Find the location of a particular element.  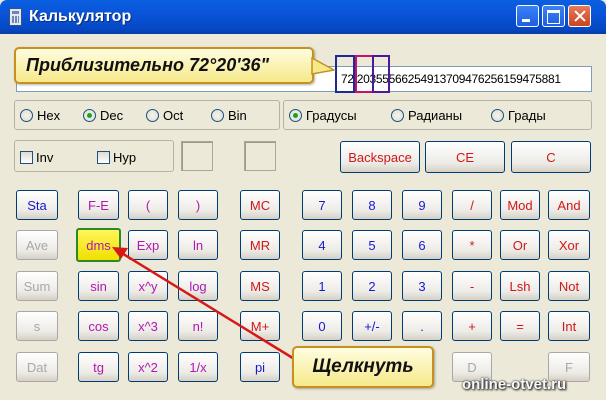

click-text: Щелкнуть is located at coordinates (363, 366).